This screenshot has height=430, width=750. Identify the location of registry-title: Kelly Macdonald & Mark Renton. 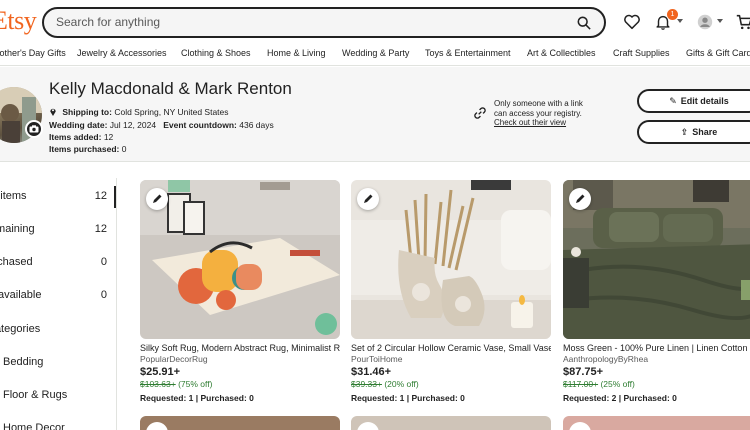
(170, 88).